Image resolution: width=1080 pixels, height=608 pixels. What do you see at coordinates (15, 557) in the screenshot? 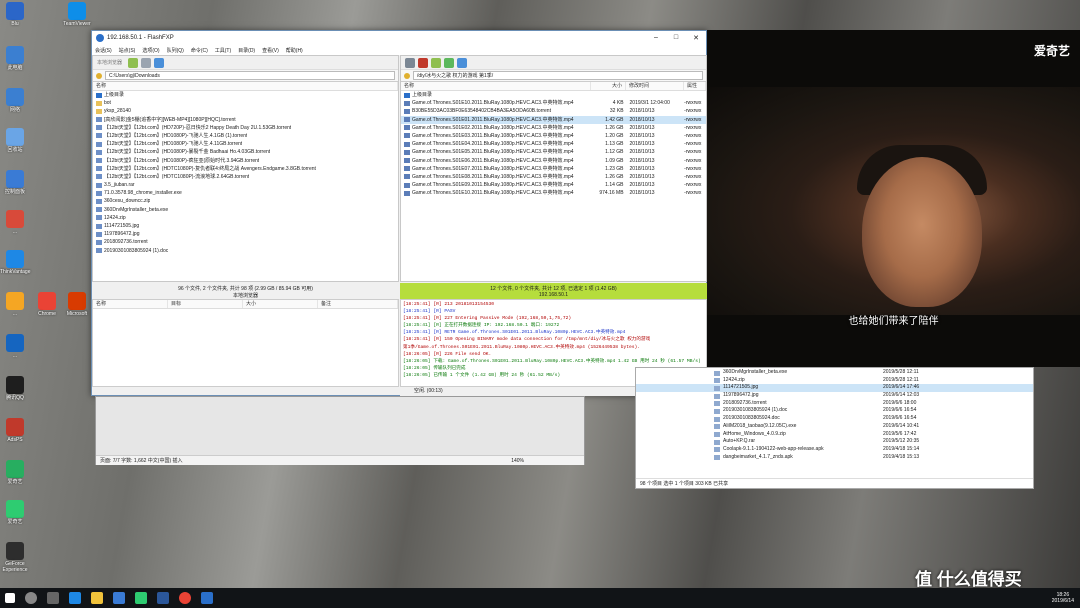
I see `desktop-icon: GeForce Experience` at bounding box center [15, 557].